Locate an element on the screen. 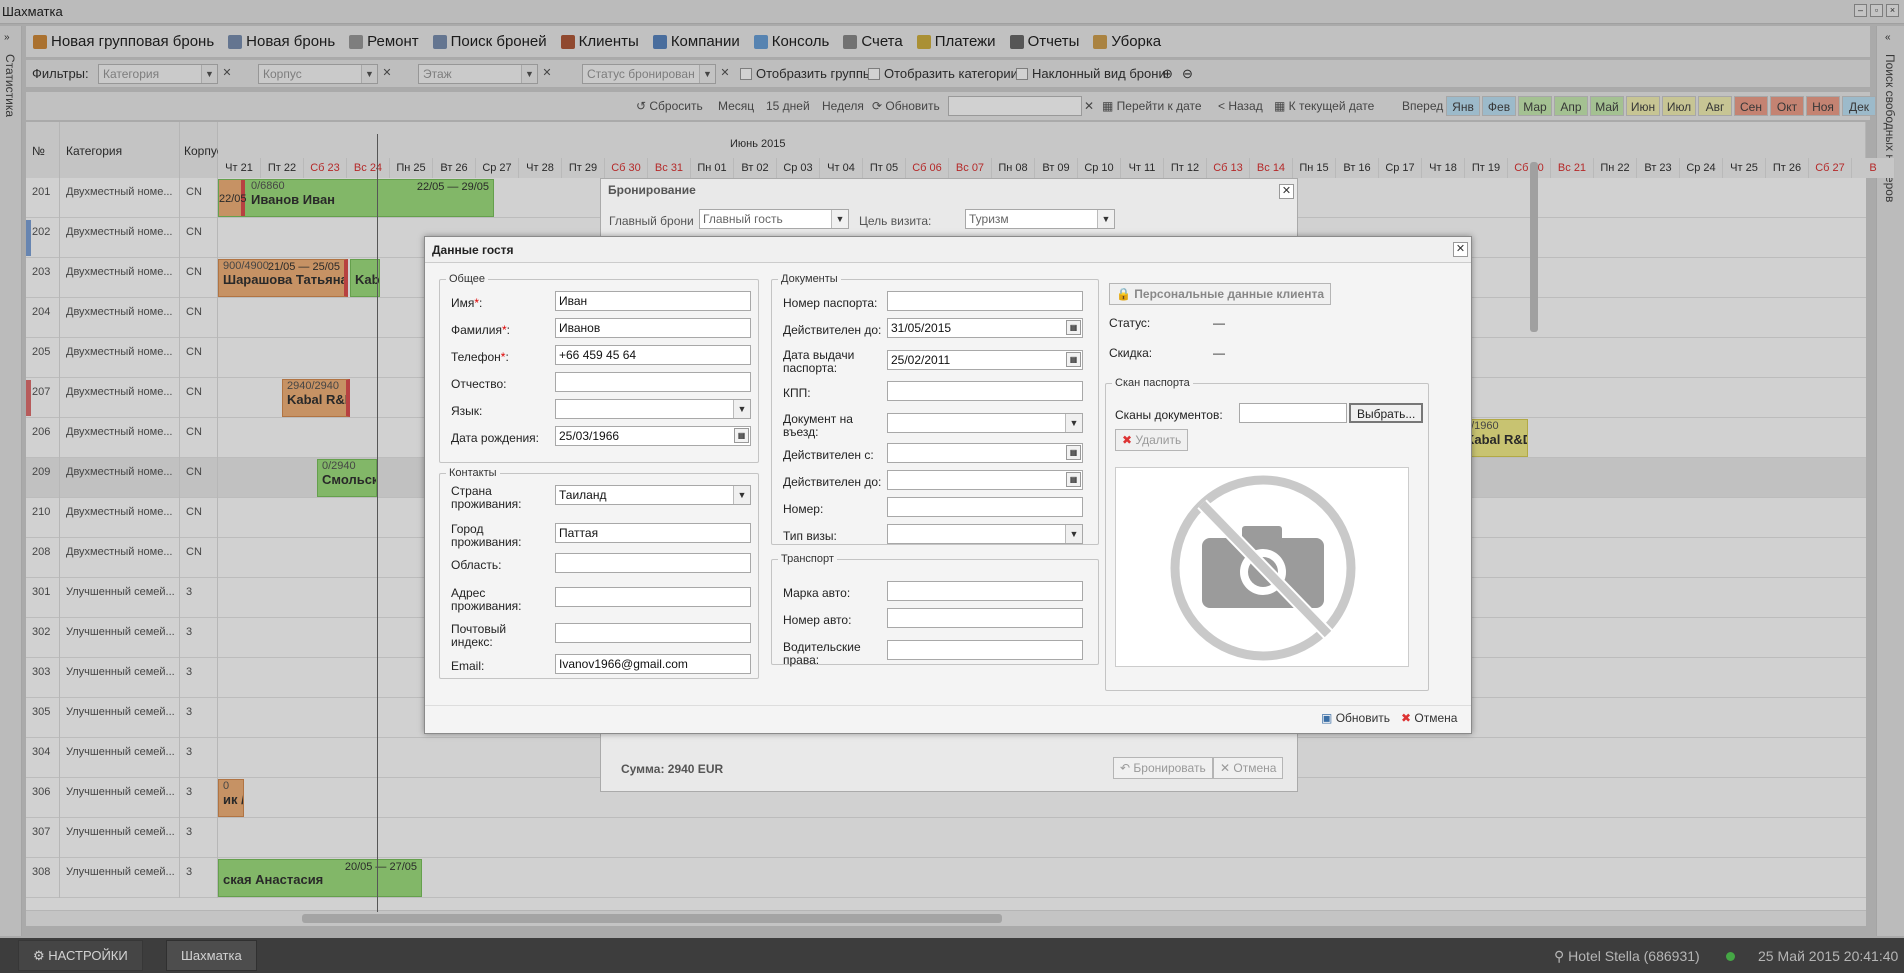 The height and width of the screenshot is (973, 1904). city-label: Город проживания: is located at coordinates (486, 535).